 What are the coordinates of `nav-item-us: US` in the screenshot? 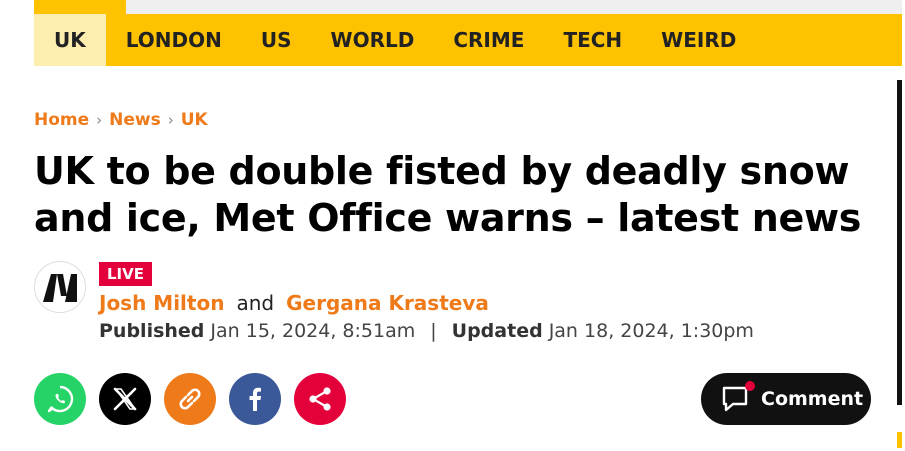 It's located at (276, 40).